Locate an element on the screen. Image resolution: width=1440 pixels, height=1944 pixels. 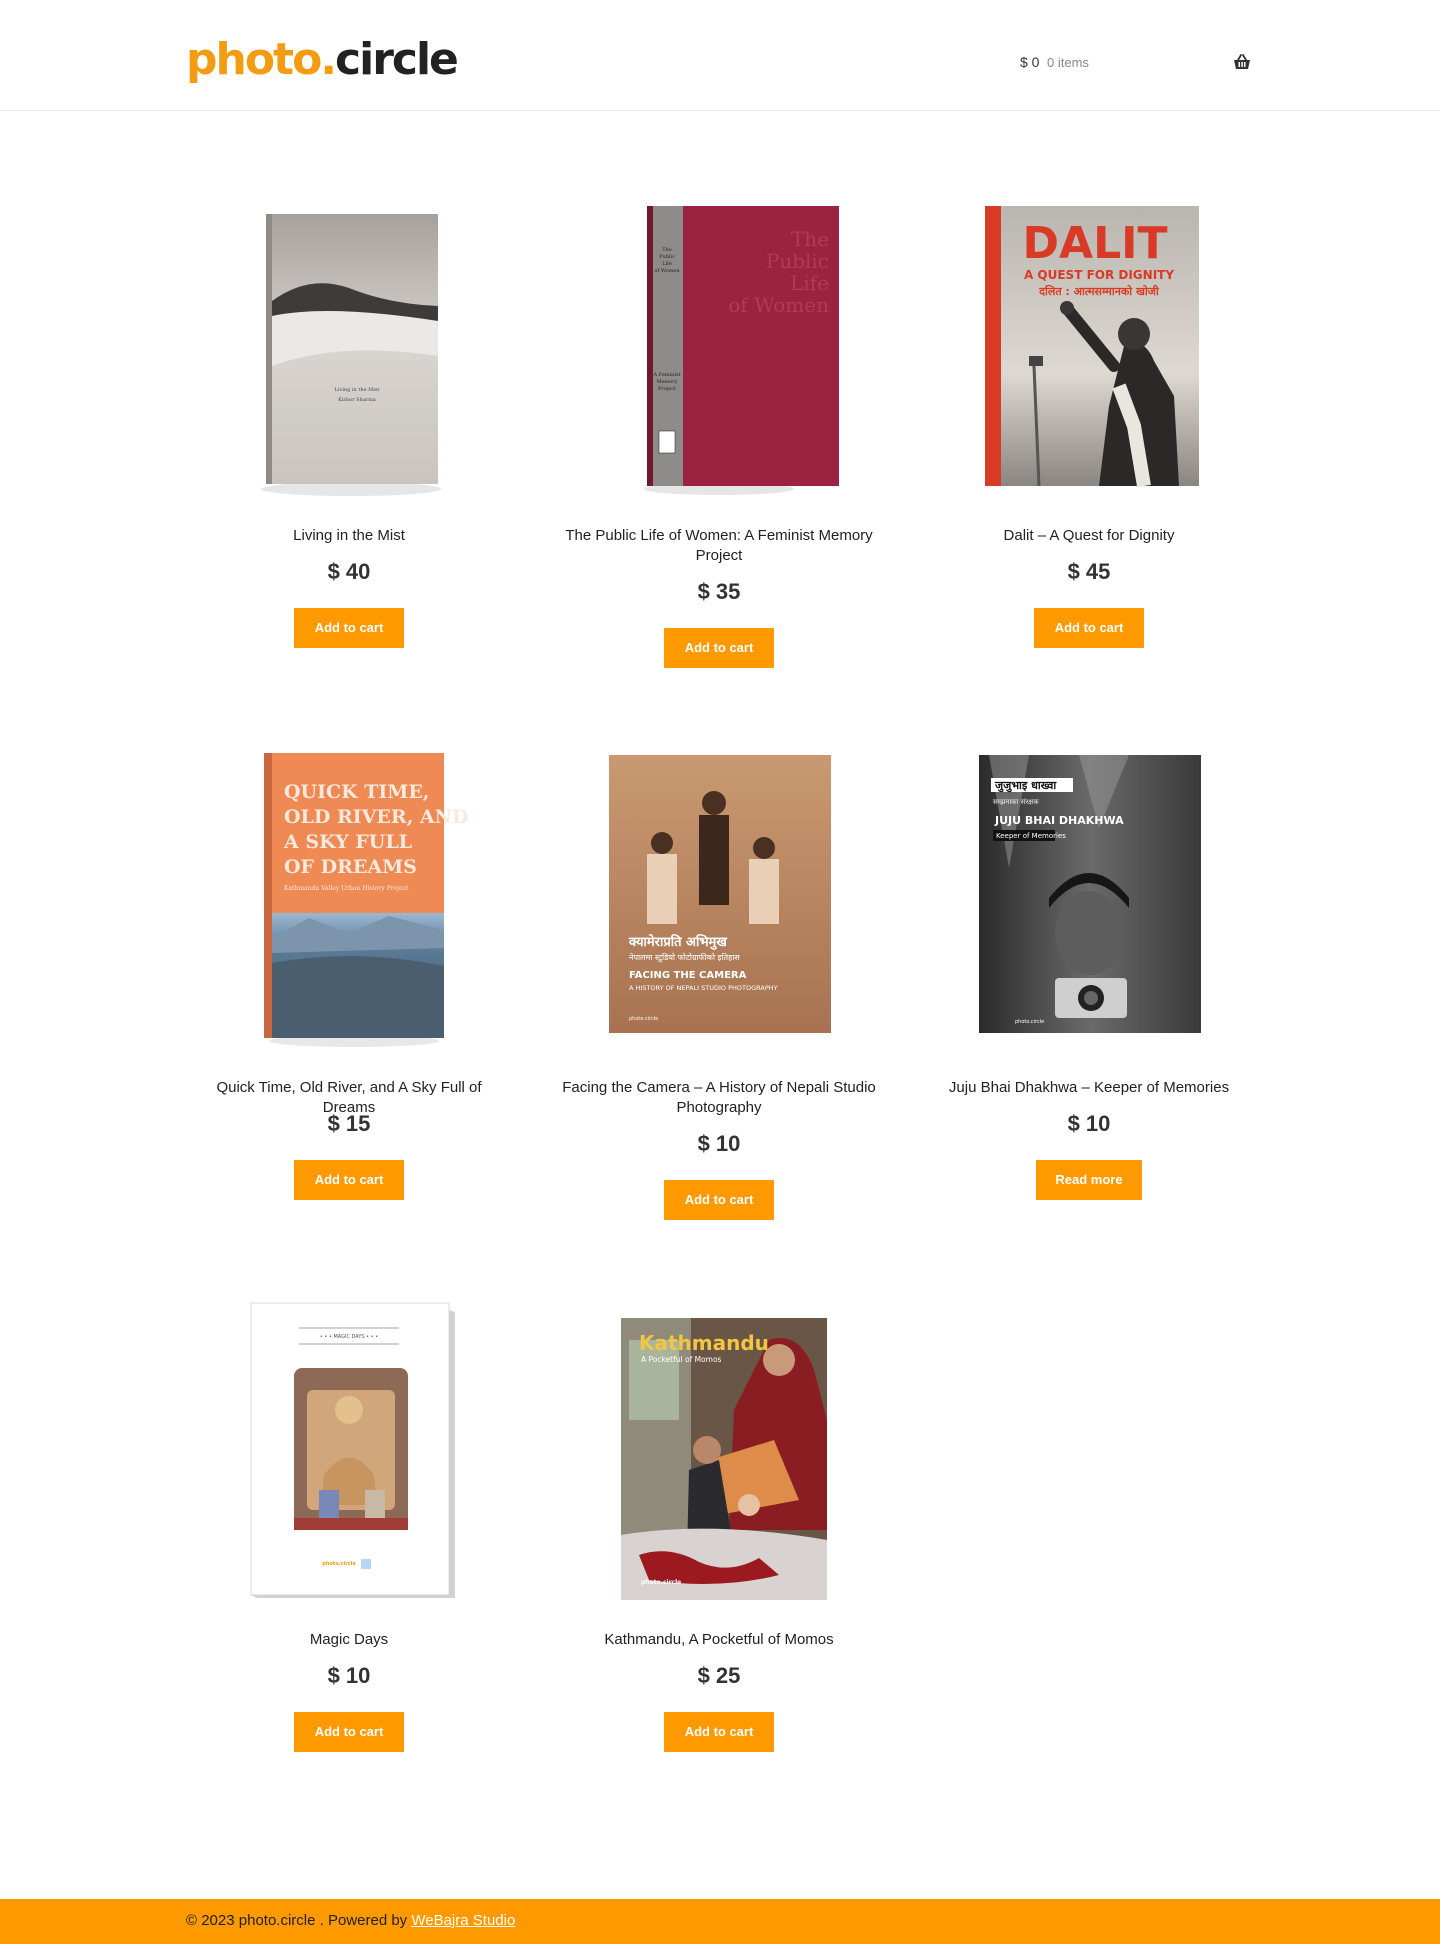
logo-text-circle: circle is located at coordinates (397, 59).